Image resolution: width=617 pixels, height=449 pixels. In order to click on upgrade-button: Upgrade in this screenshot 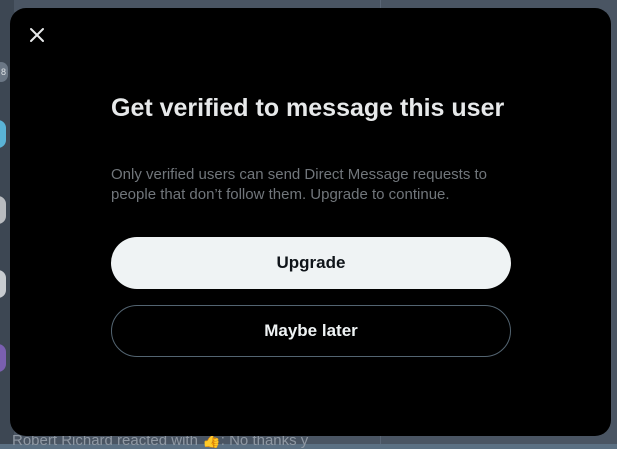, I will do `click(311, 263)`.